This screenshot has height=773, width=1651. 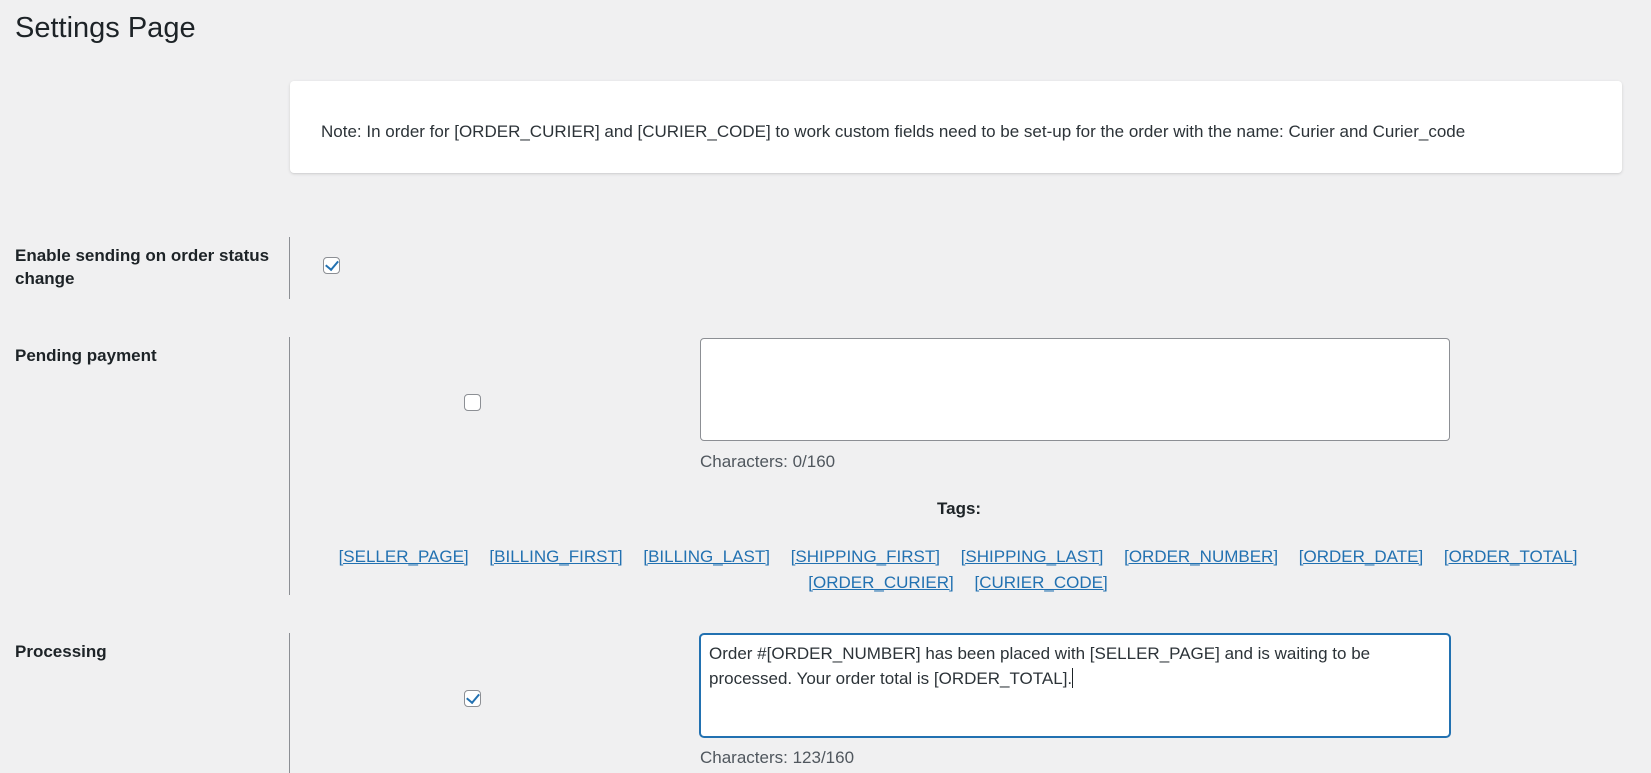 I want to click on processing-label: Processing, so click(x=61, y=651).